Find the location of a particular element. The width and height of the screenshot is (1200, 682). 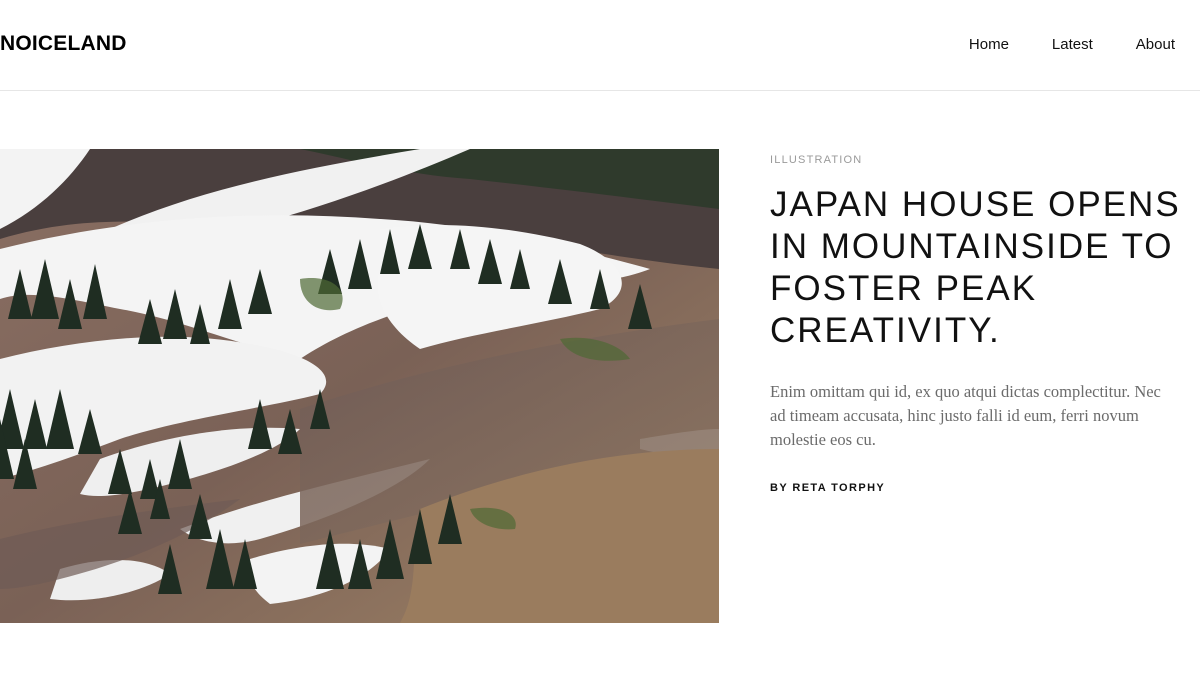

author-link: Reta Torphy is located at coordinates (838, 488).